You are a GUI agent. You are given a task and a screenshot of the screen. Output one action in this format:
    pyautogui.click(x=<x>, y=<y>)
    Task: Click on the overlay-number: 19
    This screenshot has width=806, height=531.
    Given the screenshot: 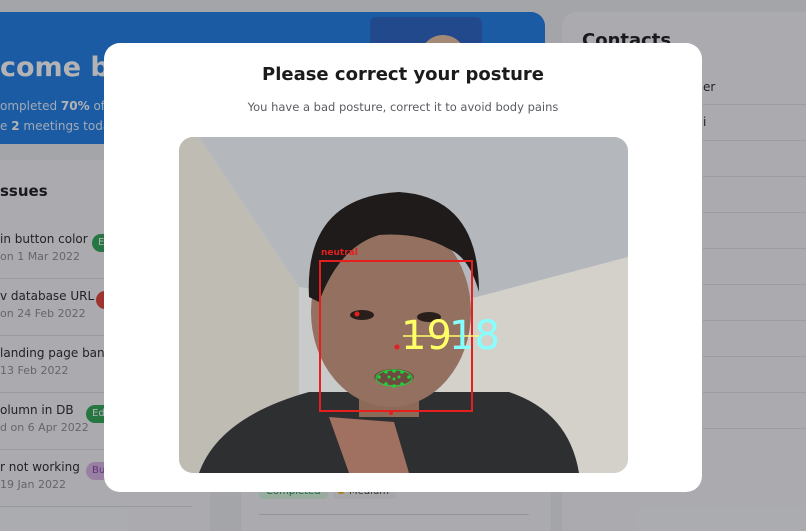 What is the action you would take?
    pyautogui.click(x=426, y=336)
    